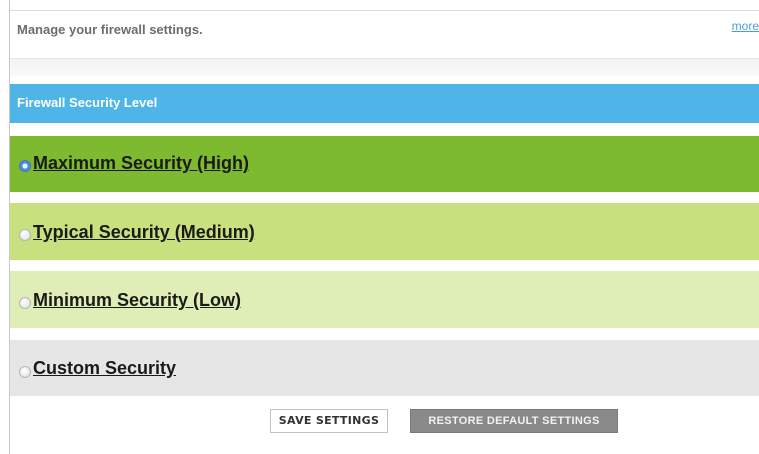  I want to click on radio-selected-icon, so click(25, 166).